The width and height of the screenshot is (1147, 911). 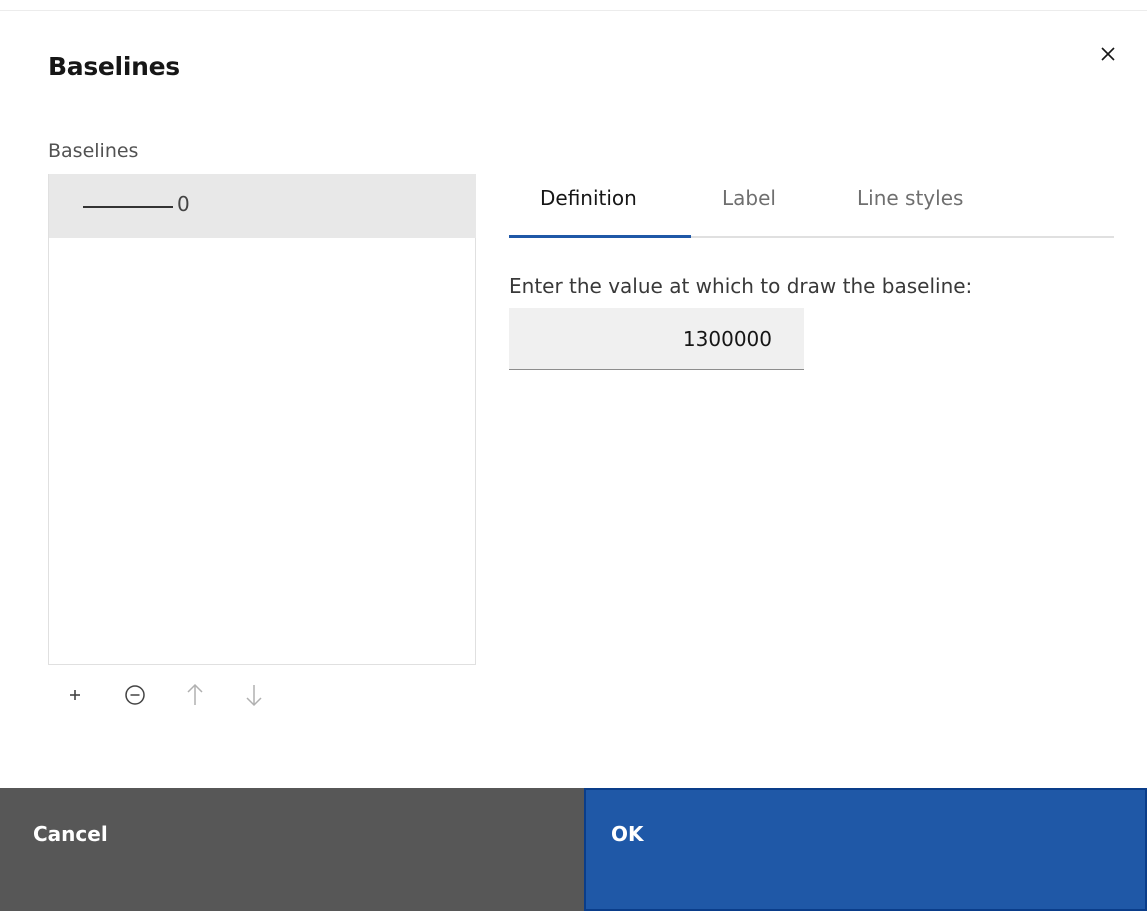 What do you see at coordinates (75, 695) in the screenshot?
I see `plus-icon` at bounding box center [75, 695].